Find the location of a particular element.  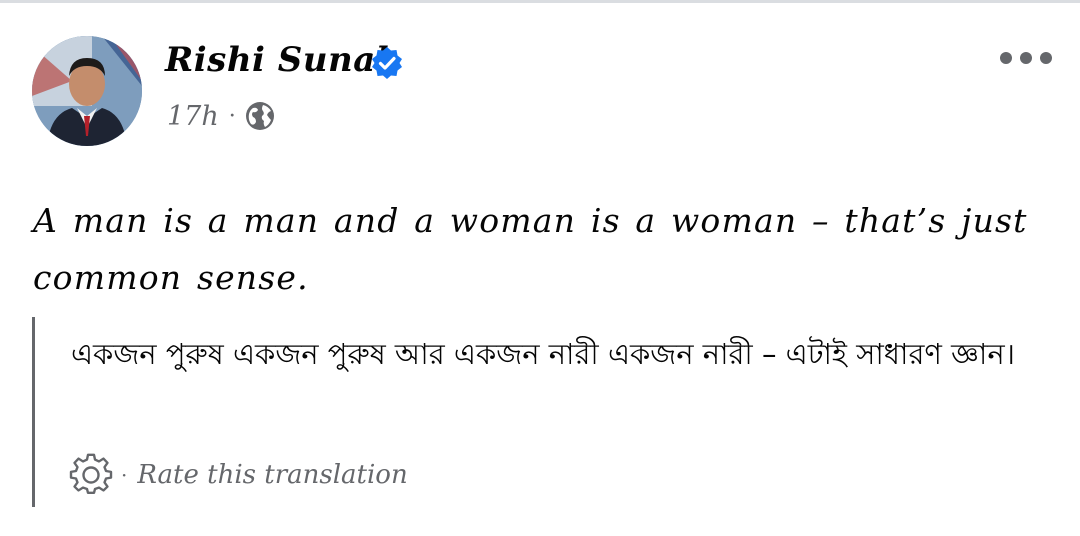

rate-translation-link: Rate this translation is located at coordinates (272, 475).